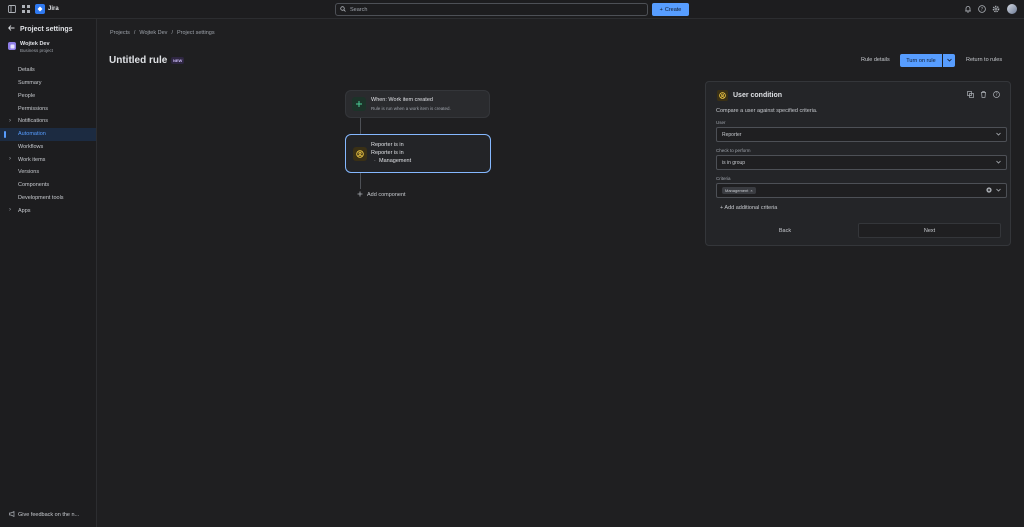  What do you see at coordinates (12, 515) in the screenshot?
I see `megaphone-icon` at bounding box center [12, 515].